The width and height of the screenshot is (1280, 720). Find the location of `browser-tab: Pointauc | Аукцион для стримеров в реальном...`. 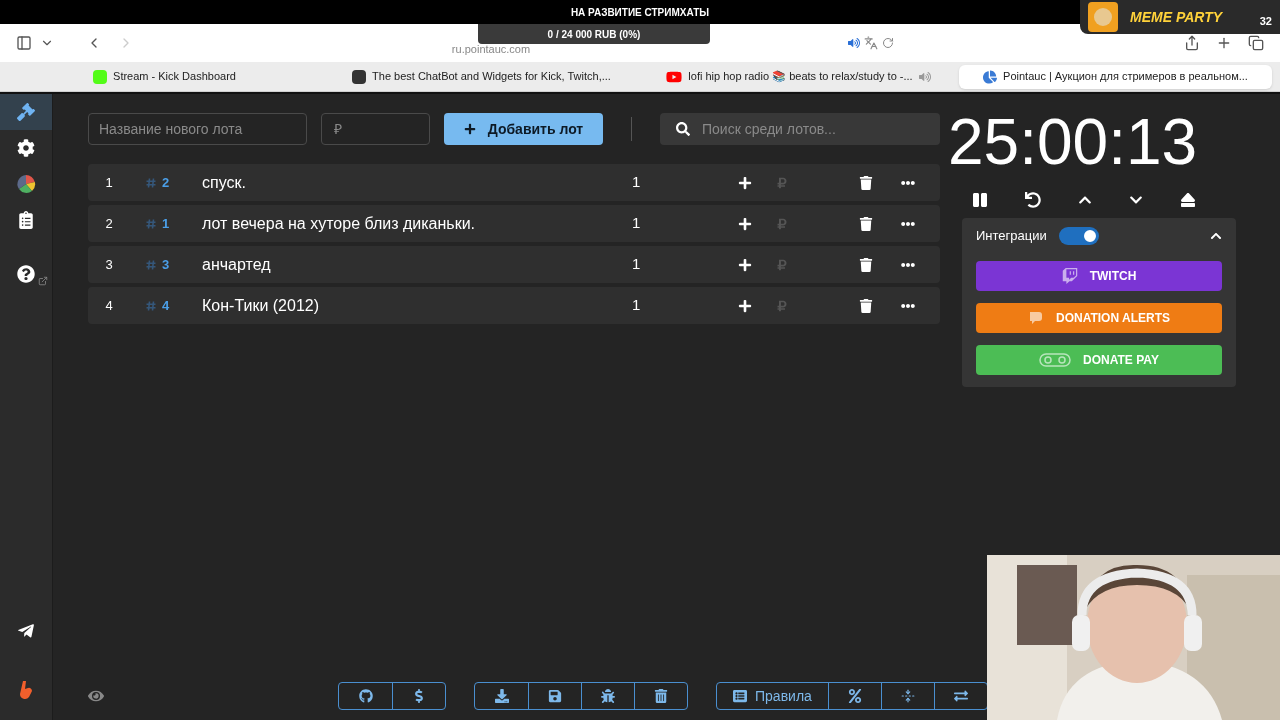

browser-tab: Pointauc | Аукцион для стримеров в реальном... is located at coordinates (1115, 76).